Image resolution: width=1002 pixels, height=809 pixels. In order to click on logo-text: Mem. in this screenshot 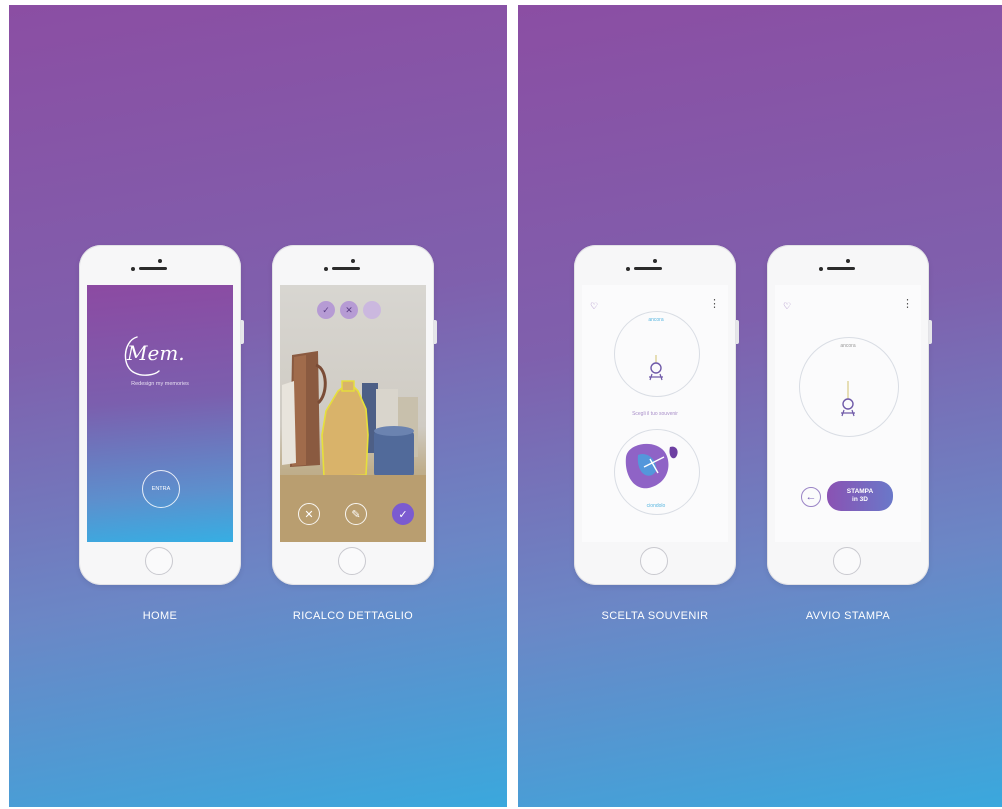, I will do `click(156, 353)`.